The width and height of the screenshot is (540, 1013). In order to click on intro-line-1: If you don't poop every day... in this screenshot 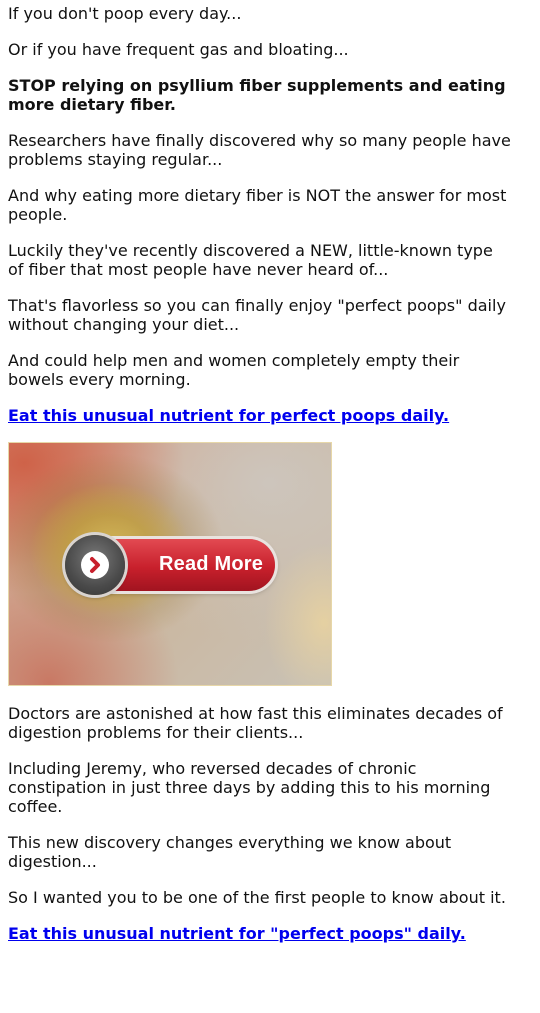, I will do `click(125, 13)`.